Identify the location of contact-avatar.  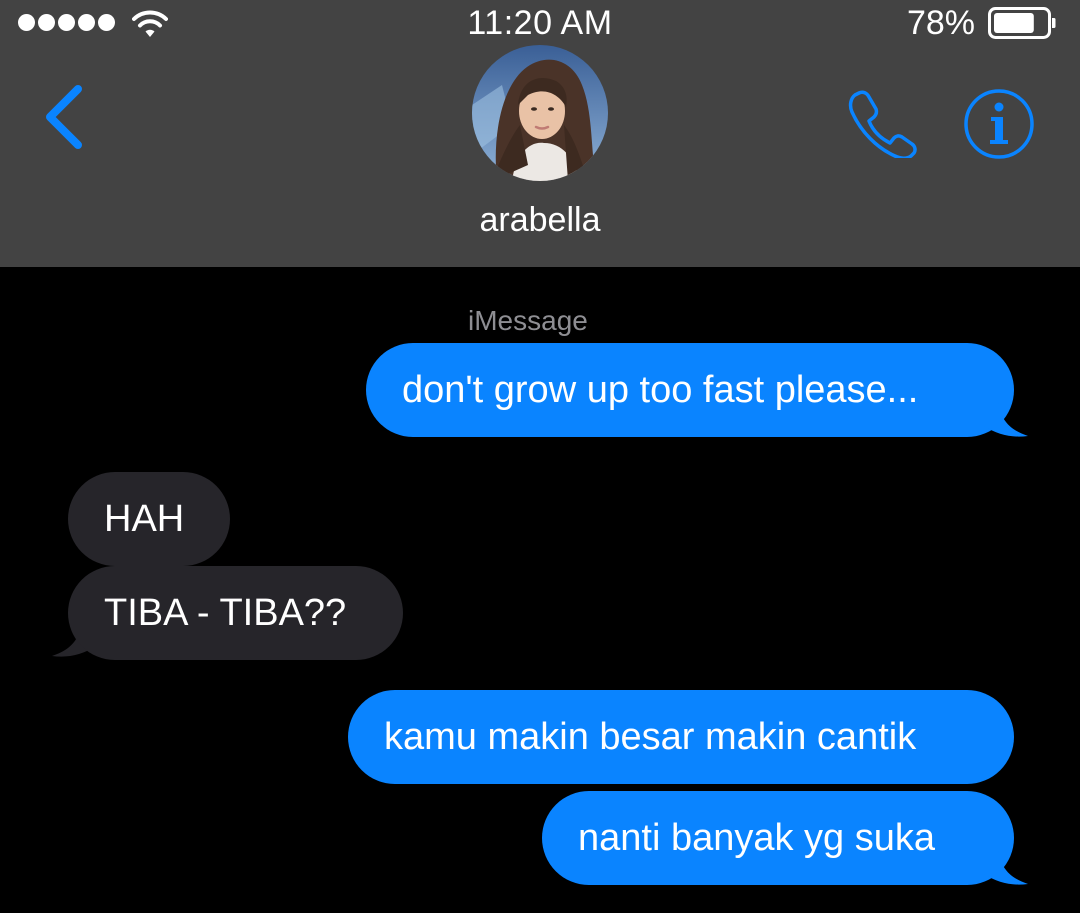
(540, 113).